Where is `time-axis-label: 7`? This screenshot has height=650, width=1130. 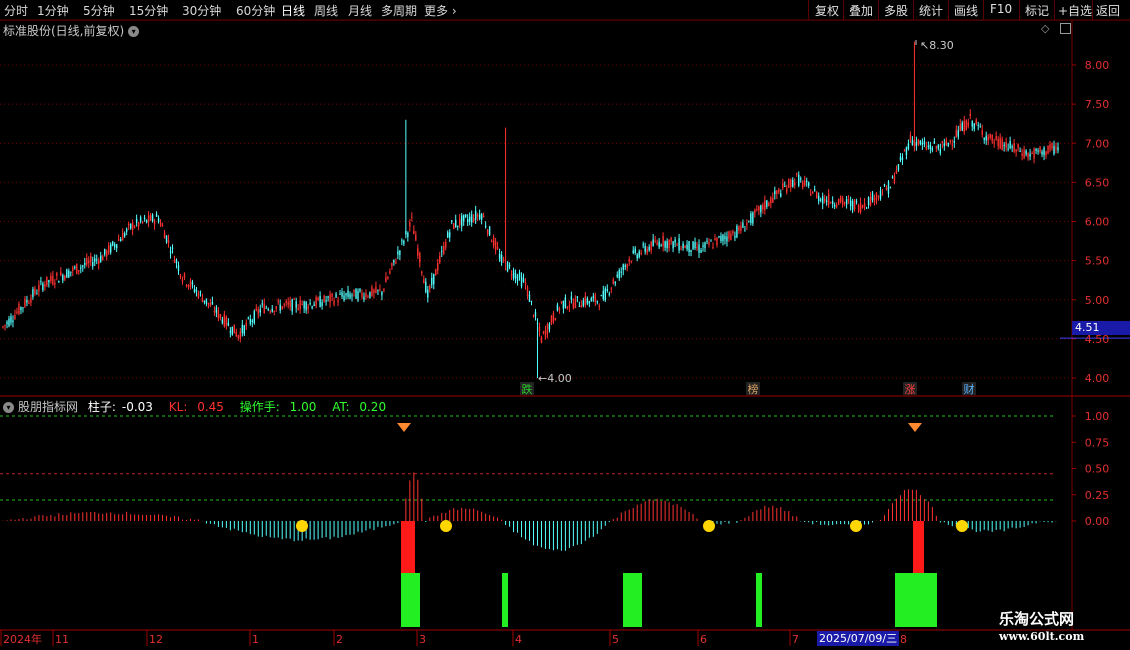 time-axis-label: 7 is located at coordinates (795, 639).